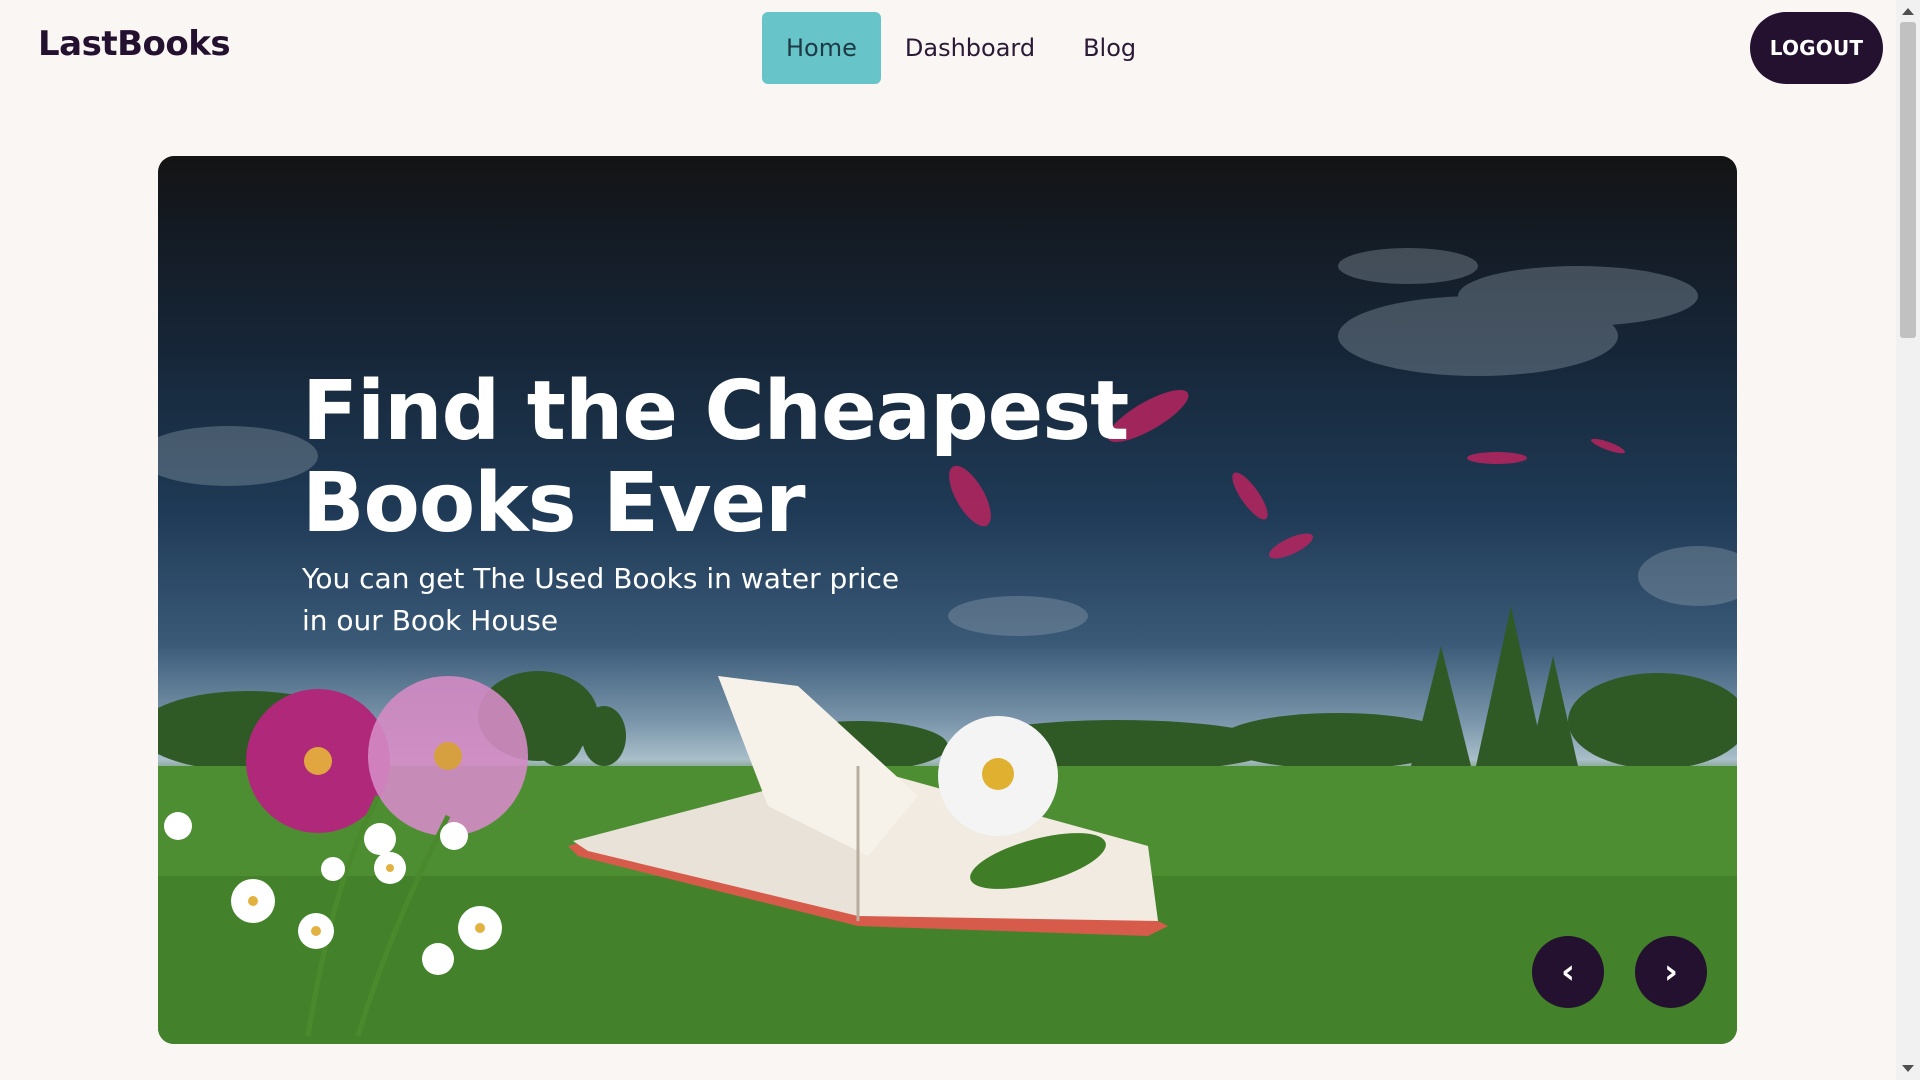 Image resolution: width=1920 pixels, height=1080 pixels. What do you see at coordinates (554, 503) in the screenshot?
I see `hero-title-line-2: Books Ever` at bounding box center [554, 503].